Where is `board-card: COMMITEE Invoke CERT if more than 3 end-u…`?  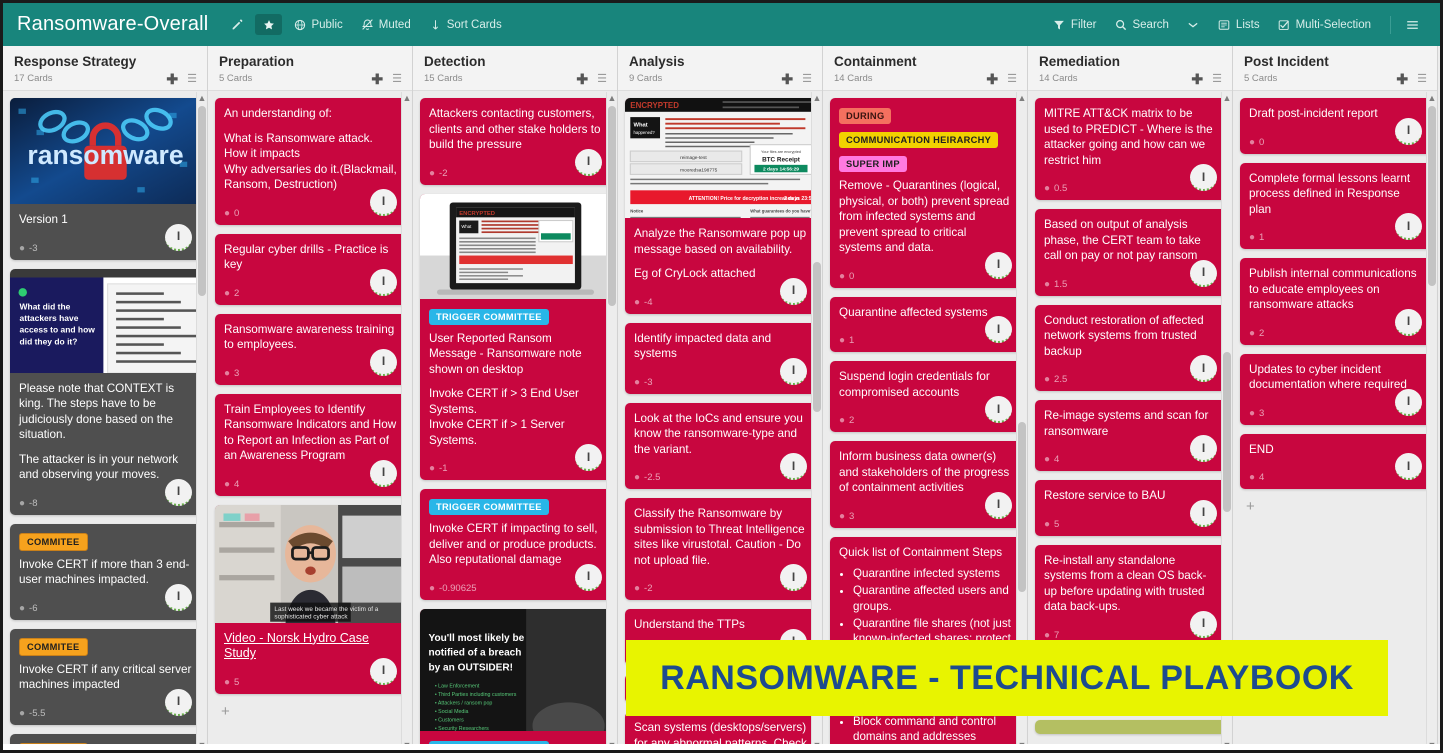 board-card: COMMITEE Invoke CERT if more than 3 end-u… is located at coordinates (105, 571).